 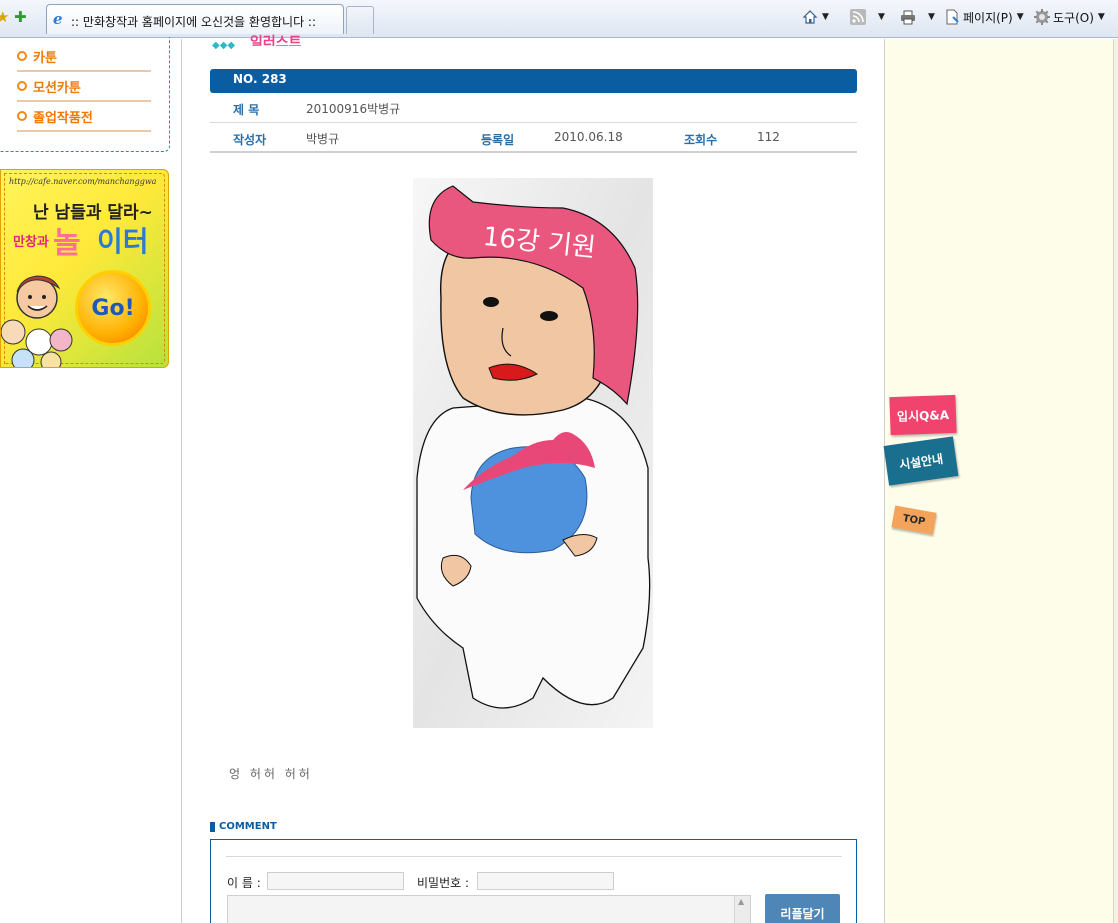 I want to click on home-button: ▼, so click(x=815, y=17).